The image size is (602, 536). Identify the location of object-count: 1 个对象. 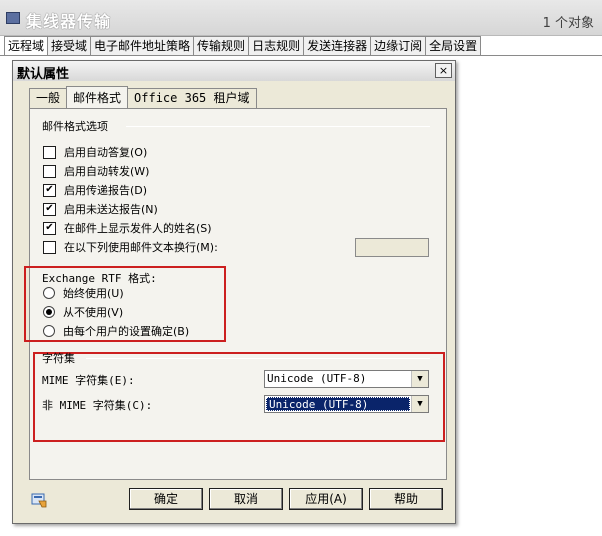
(568, 23).